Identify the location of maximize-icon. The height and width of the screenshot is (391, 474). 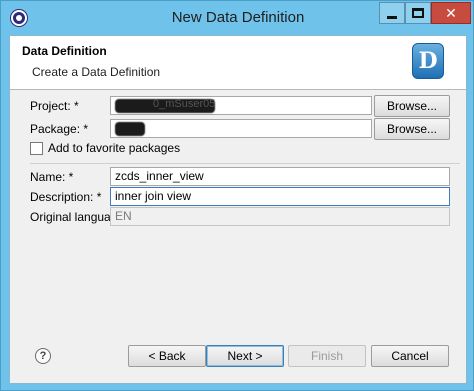
(418, 13).